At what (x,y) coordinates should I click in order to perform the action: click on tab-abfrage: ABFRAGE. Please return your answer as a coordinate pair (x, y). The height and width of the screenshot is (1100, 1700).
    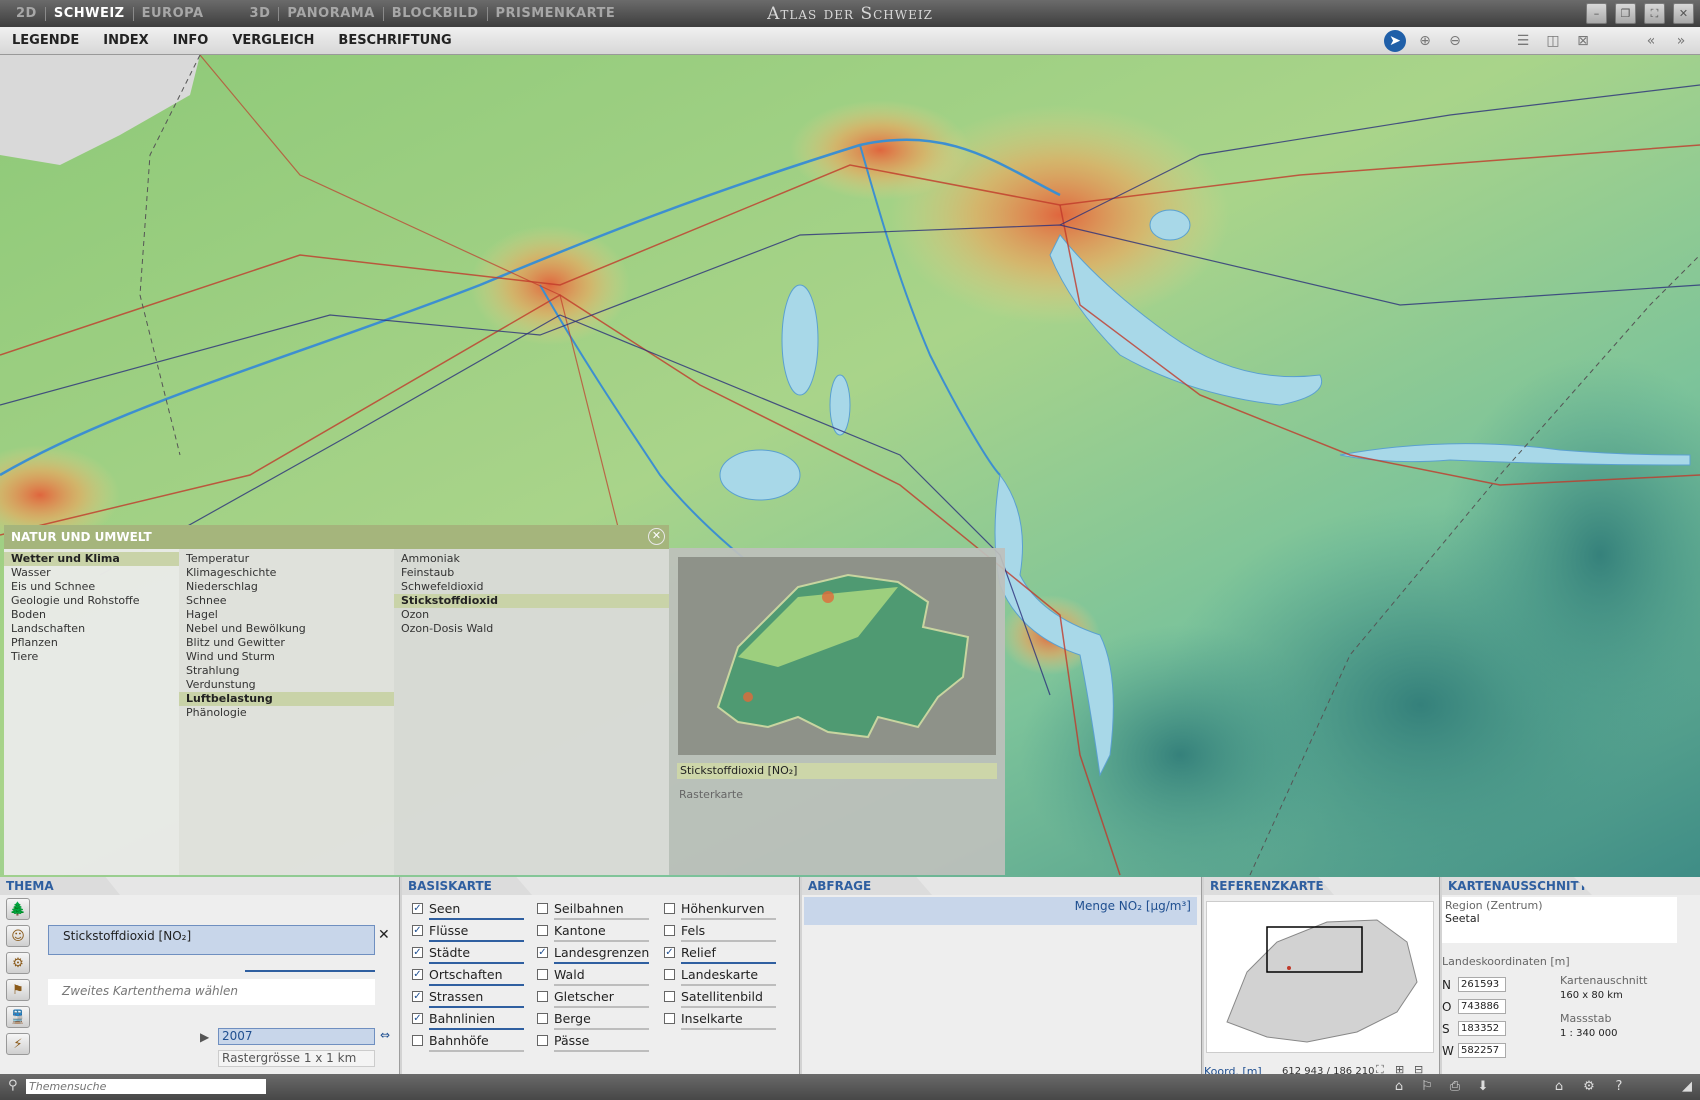
    Looking at the image, I should click on (867, 886).